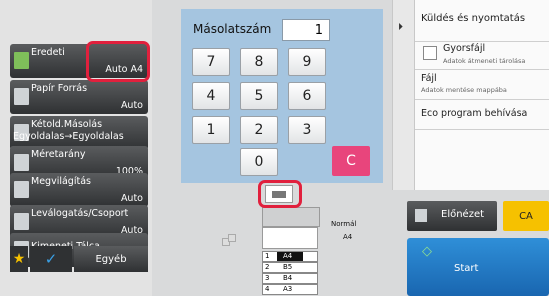 Image resolution: width=549 pixels, height=296 pixels. Describe the element at coordinates (307, 130) in the screenshot. I see `key-3: 3` at that location.